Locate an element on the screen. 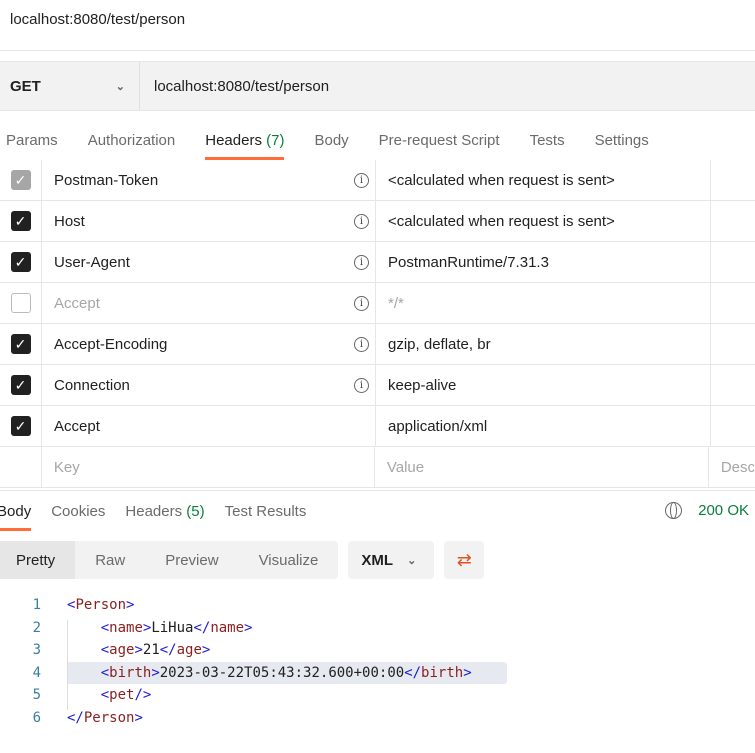 The image size is (755, 753). header-key: Postman-Token is located at coordinates (106, 180).